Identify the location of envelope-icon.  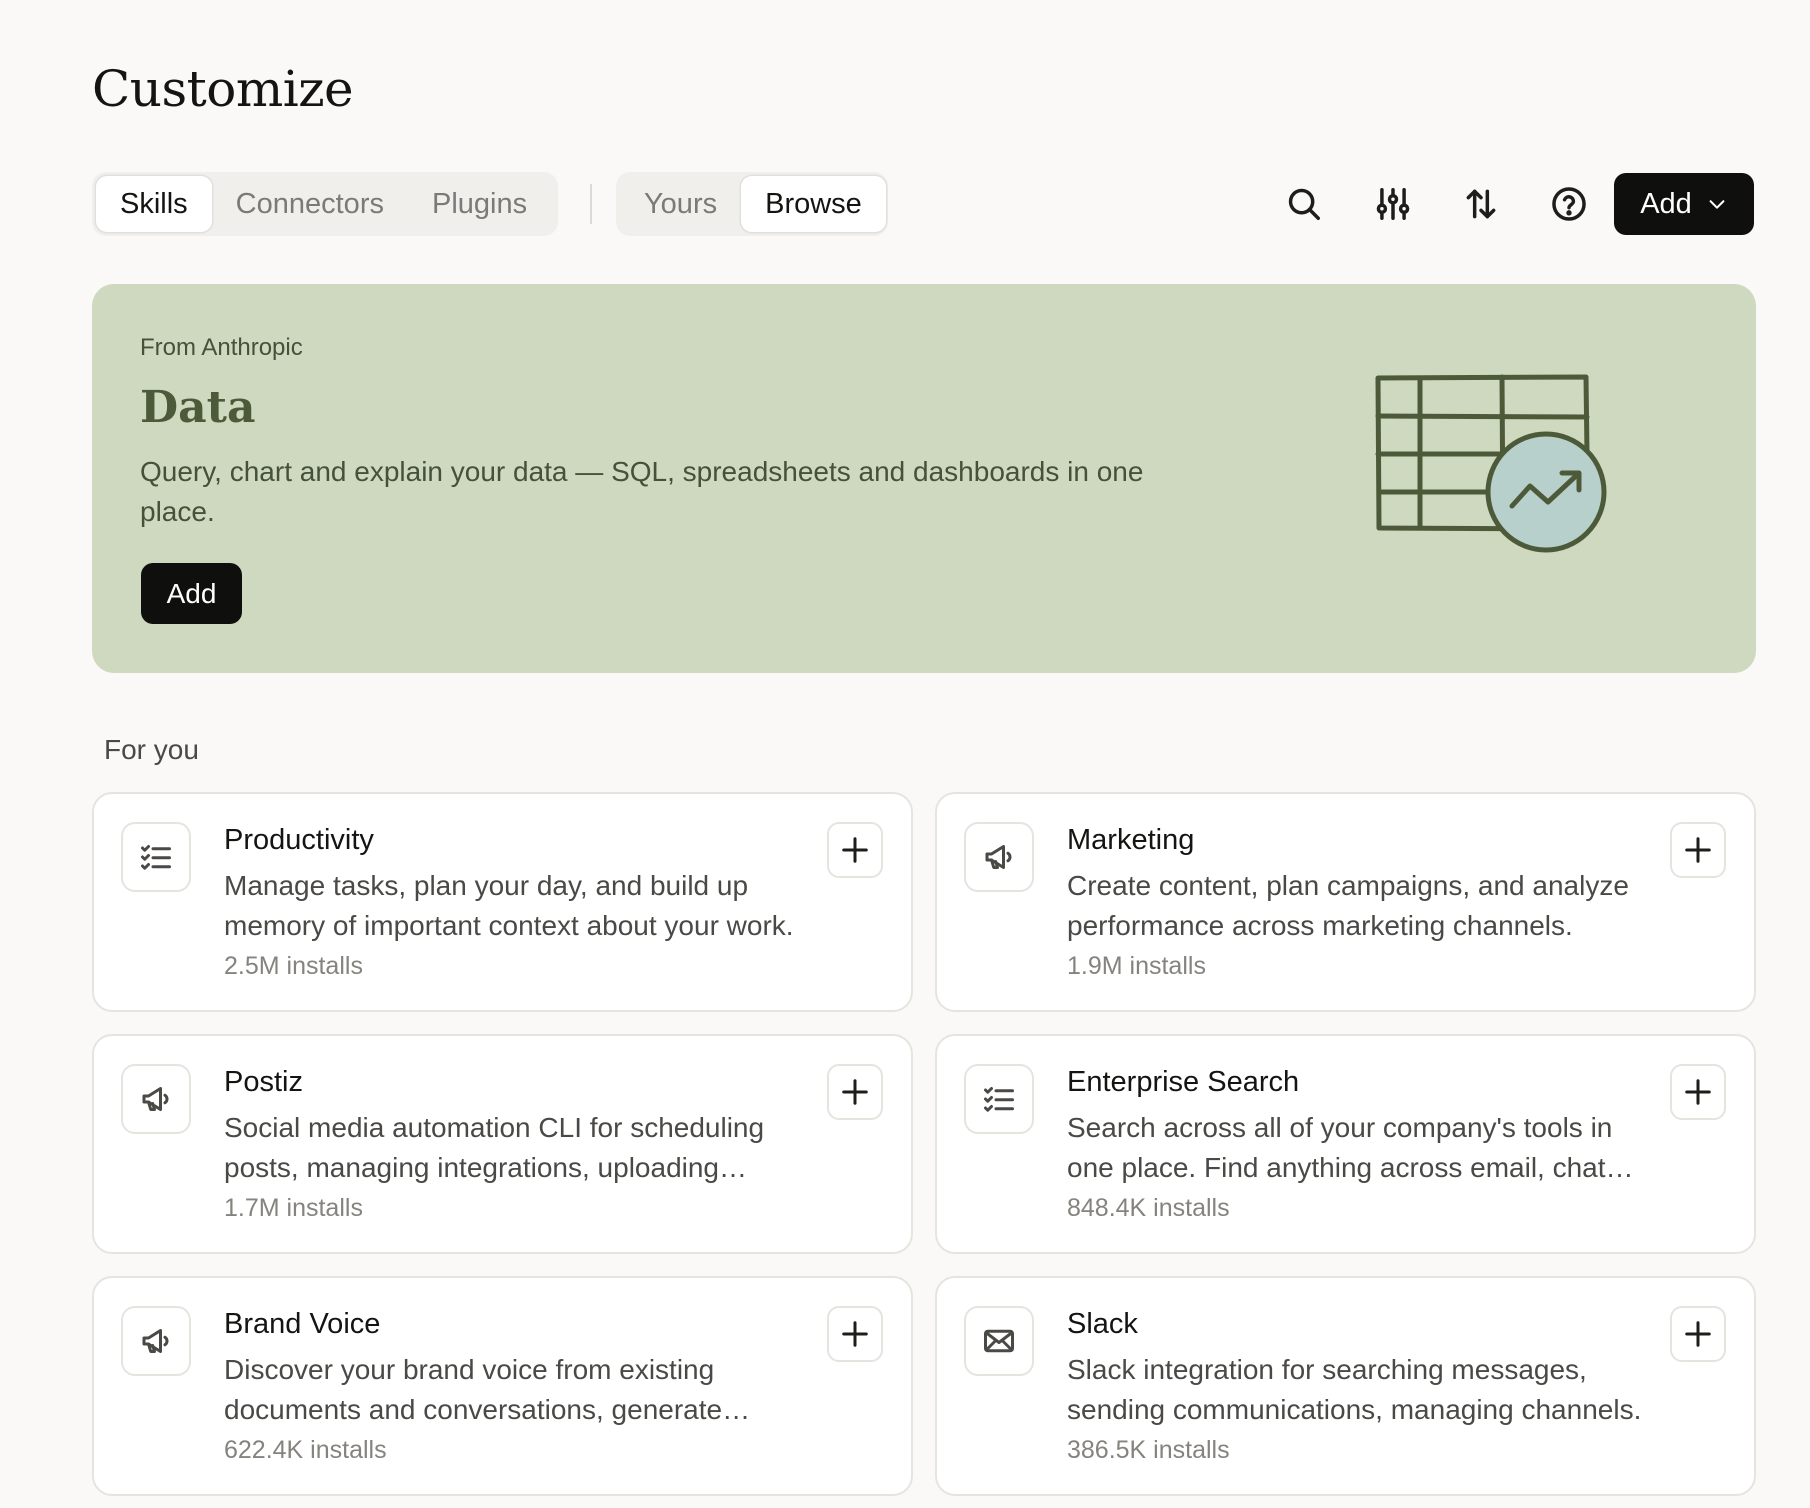
(999, 1341).